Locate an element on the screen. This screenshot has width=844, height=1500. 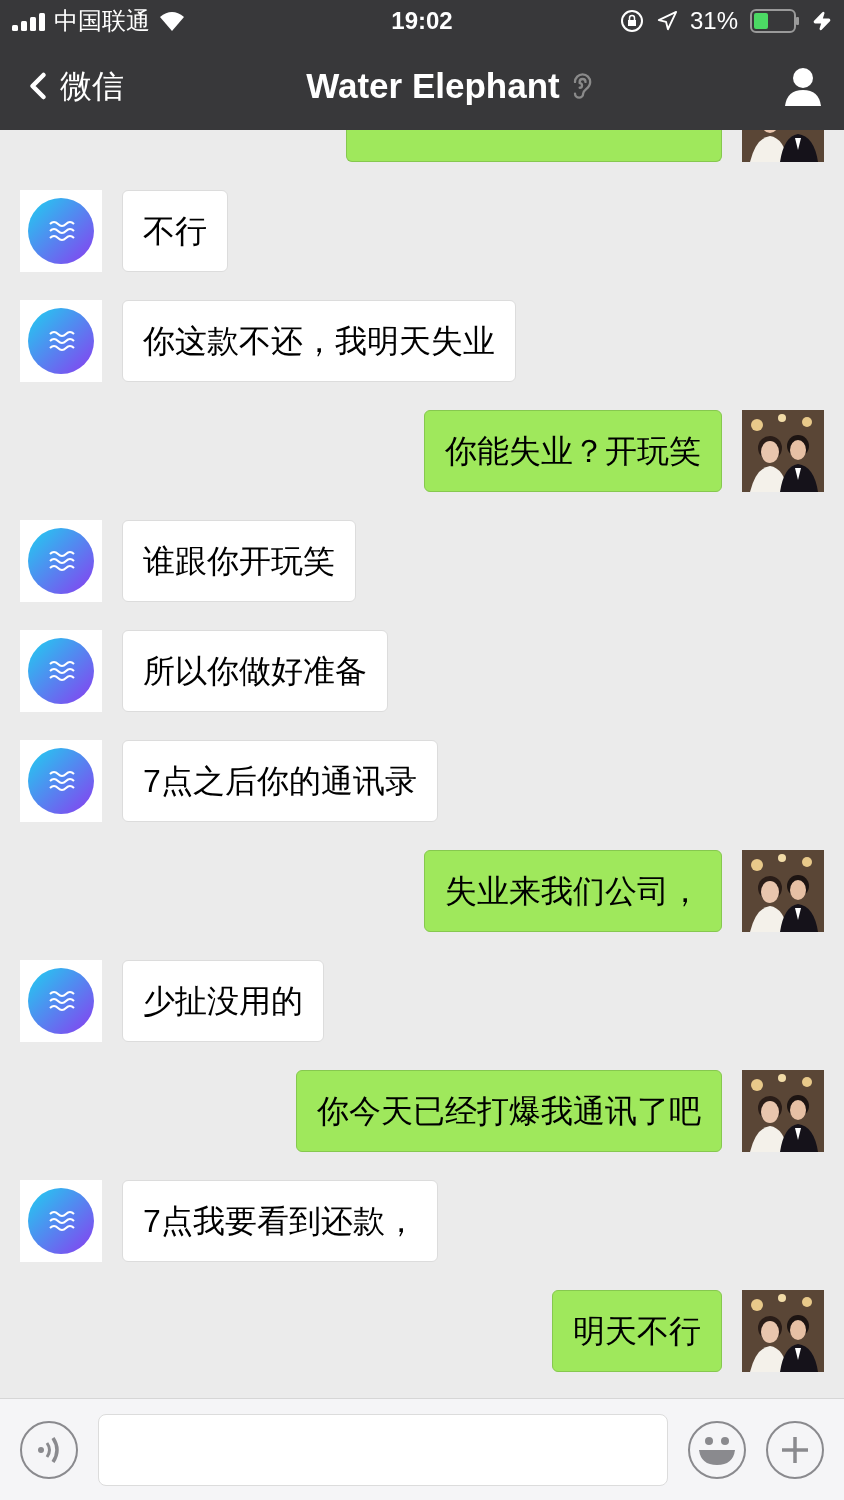
person-icon is located at coordinates (803, 86).